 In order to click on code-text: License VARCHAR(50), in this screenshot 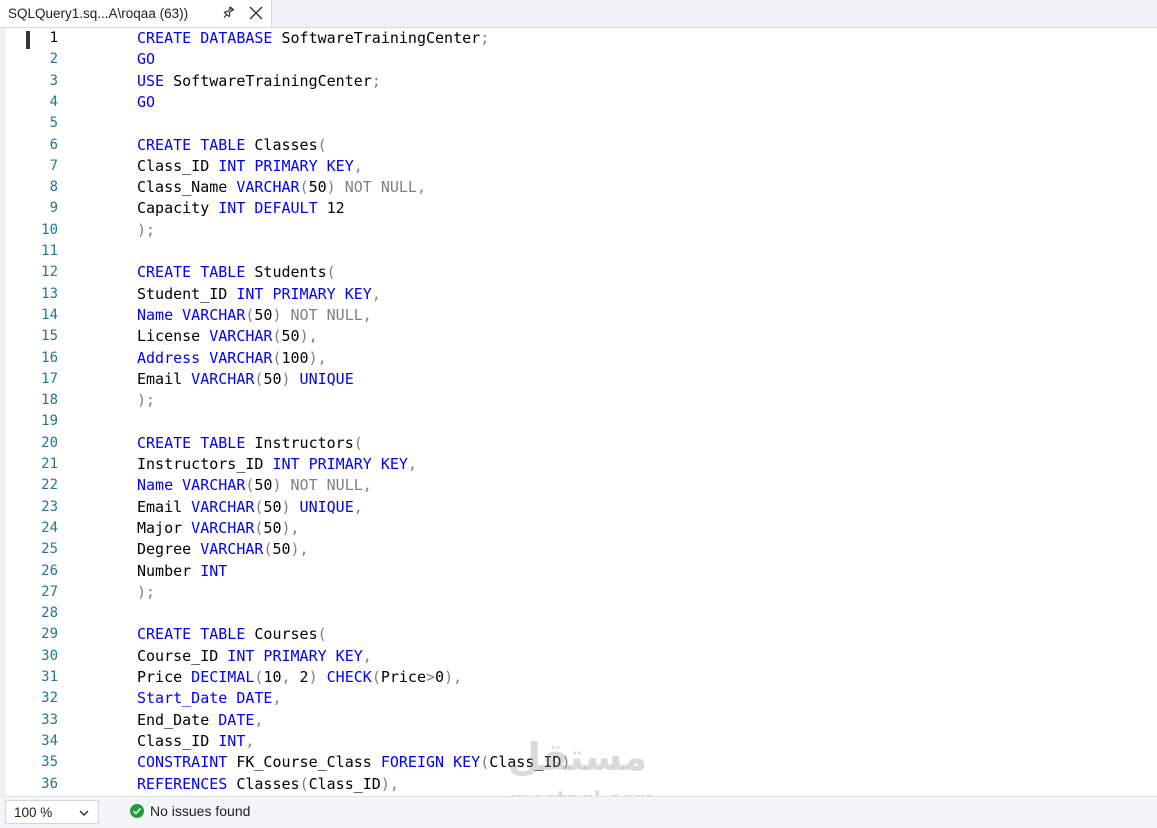, I will do `click(227, 336)`.